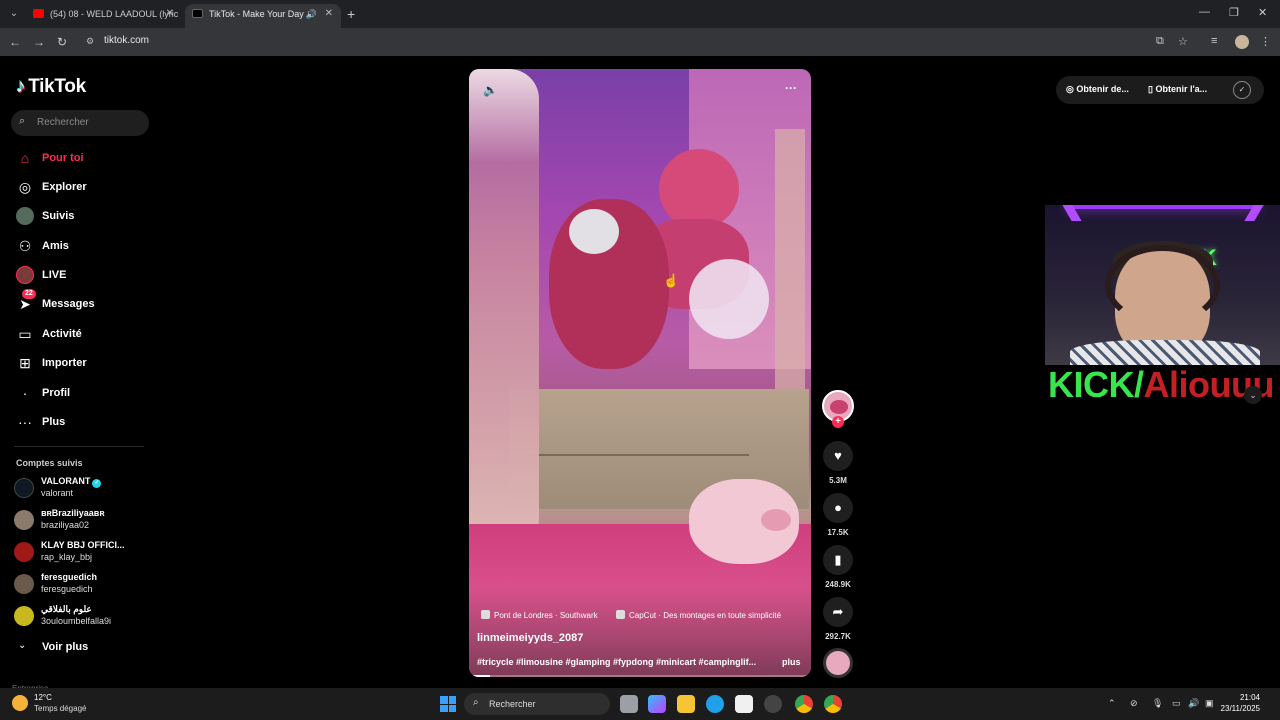 This screenshot has width=1280, height=720. What do you see at coordinates (22, 645) in the screenshot?
I see `chevron-down-icon: ⌄` at bounding box center [22, 645].